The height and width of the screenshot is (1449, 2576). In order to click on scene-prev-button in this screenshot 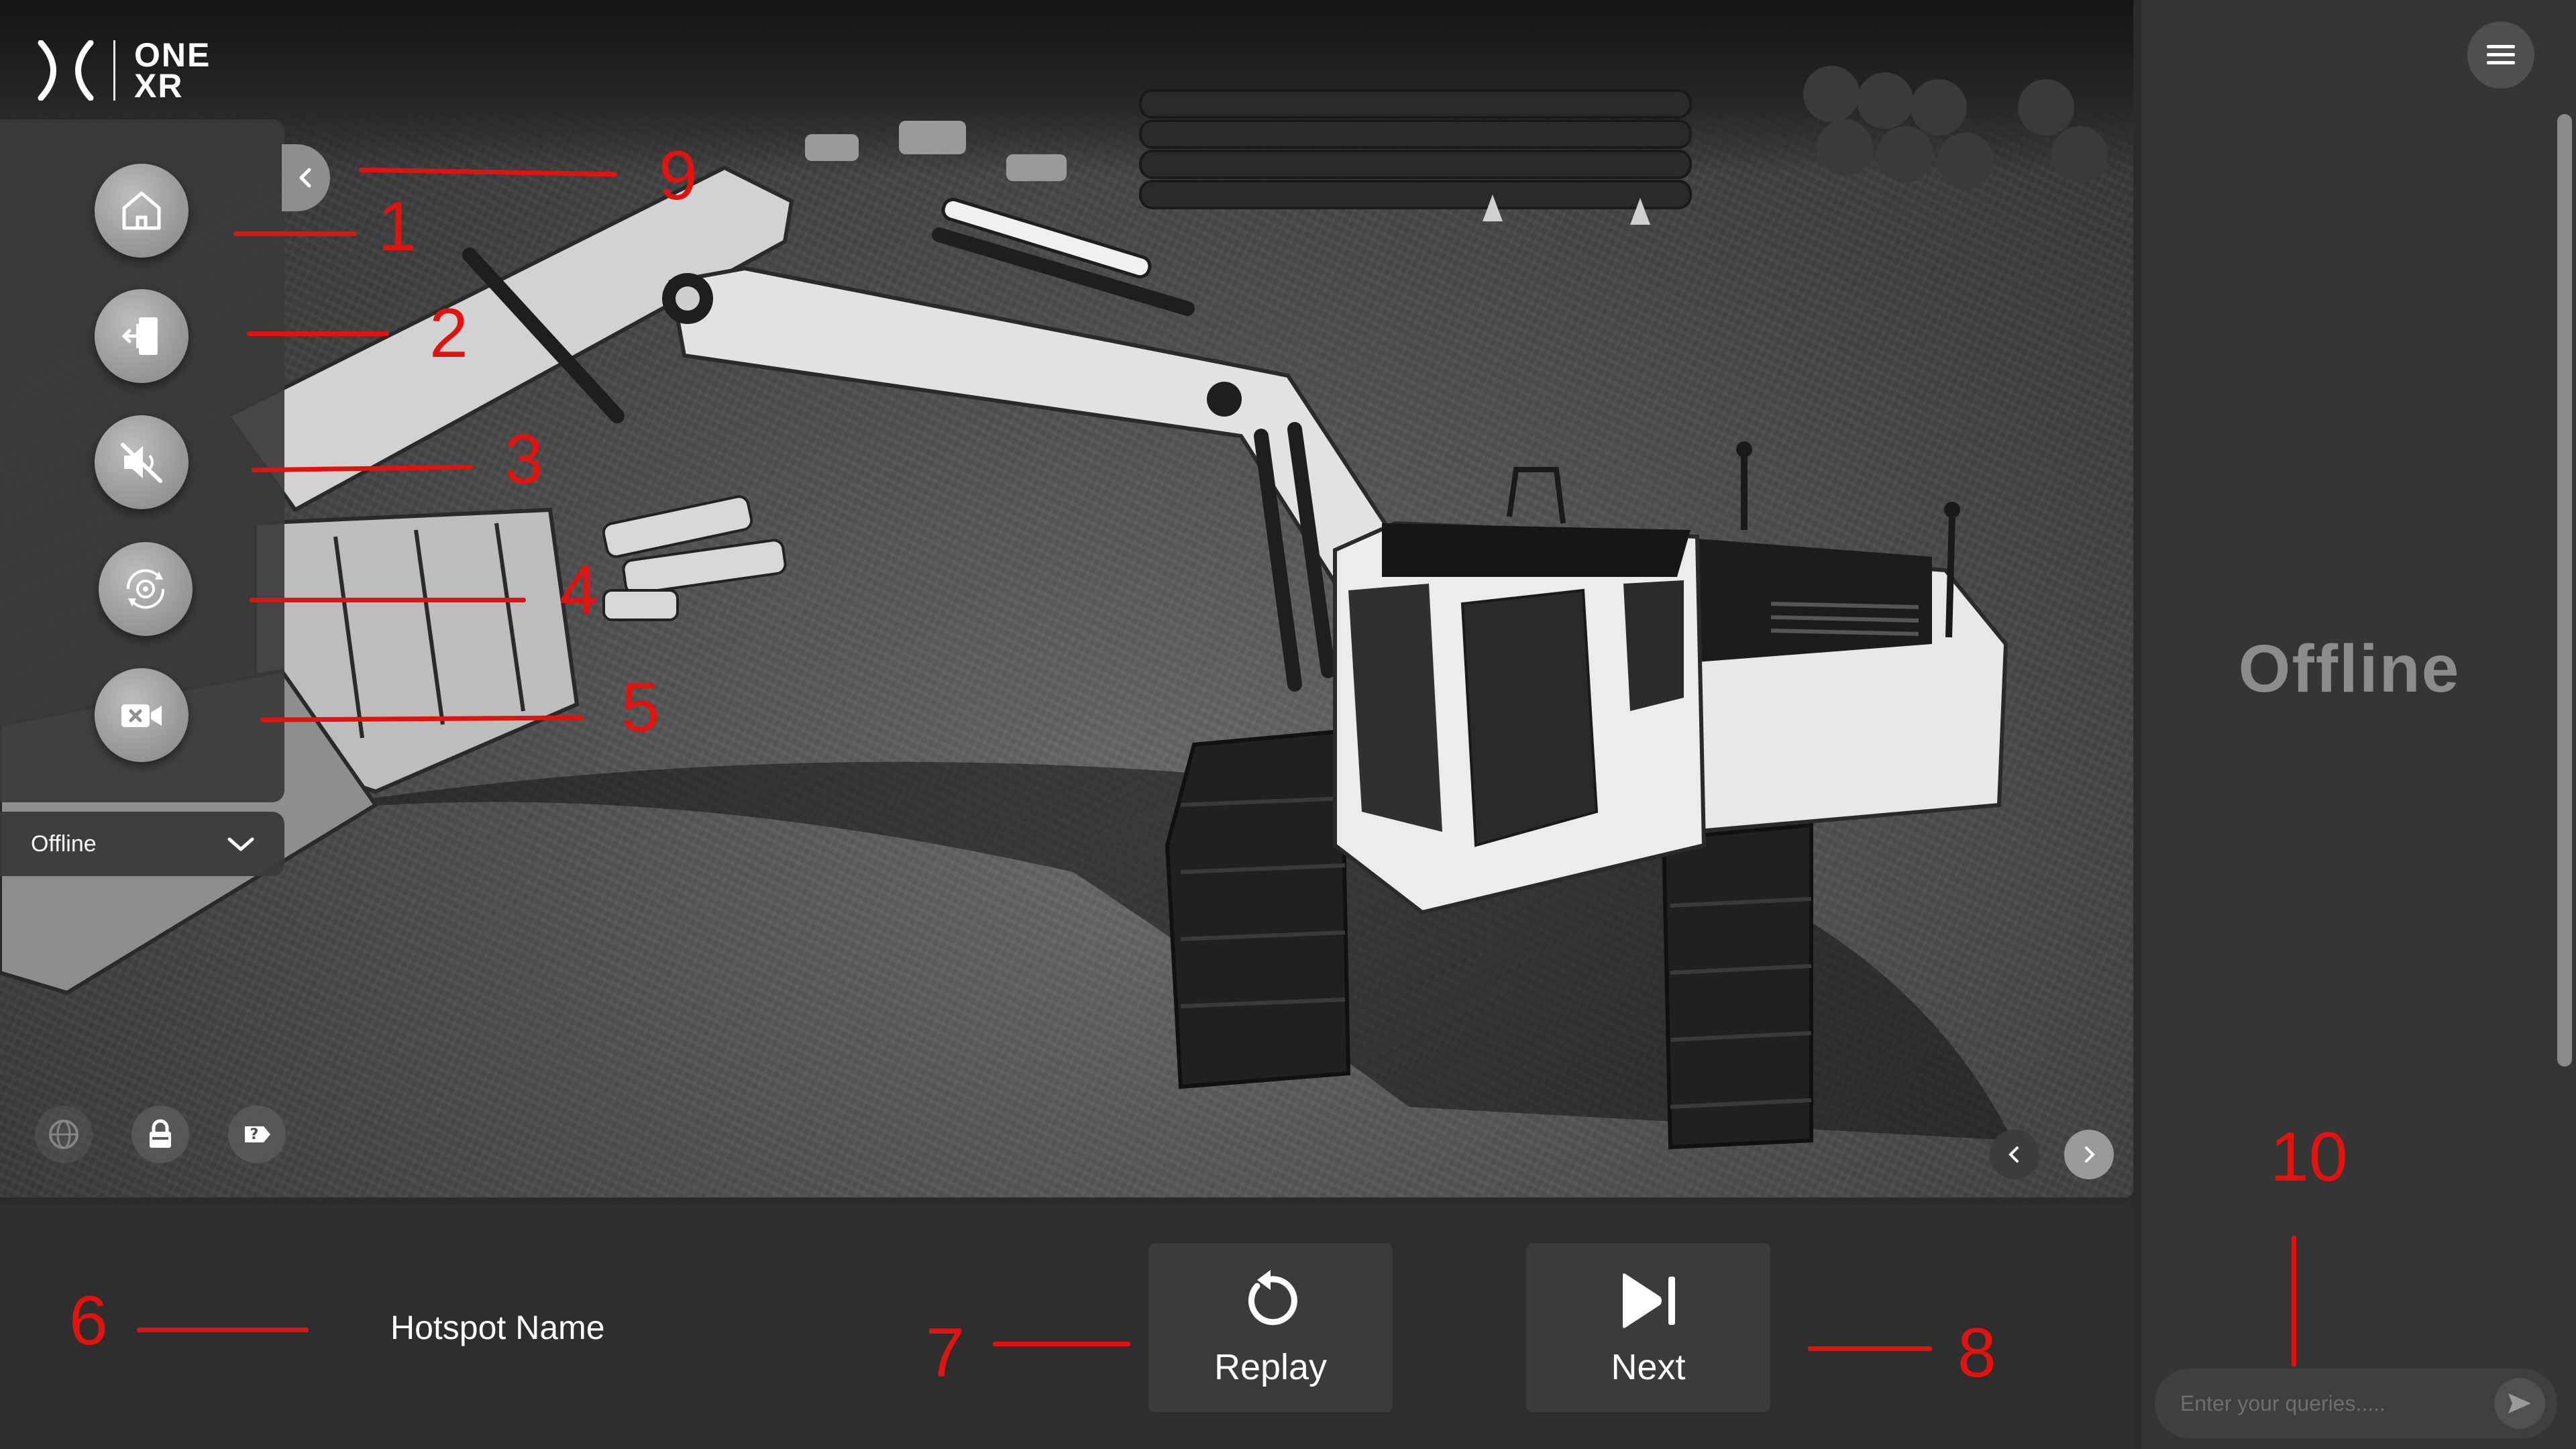, I will do `click(2014, 1154)`.